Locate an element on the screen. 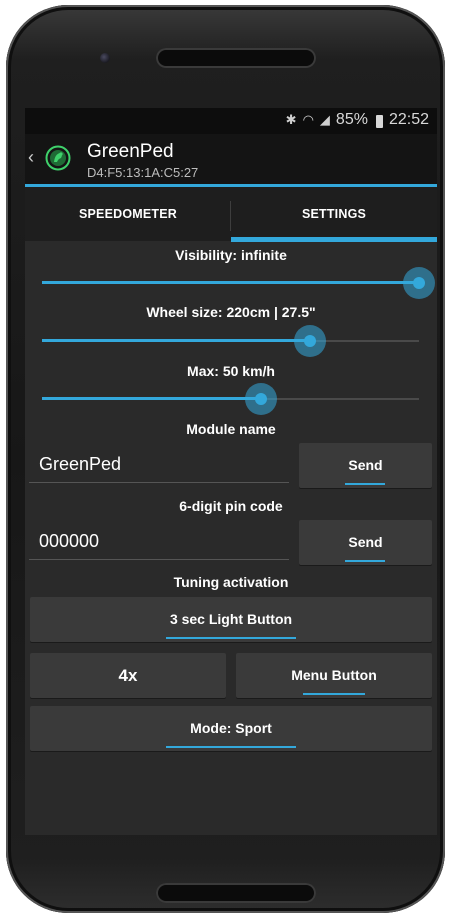 This screenshot has width=451, height=918. front-camera is located at coordinates (105, 58).